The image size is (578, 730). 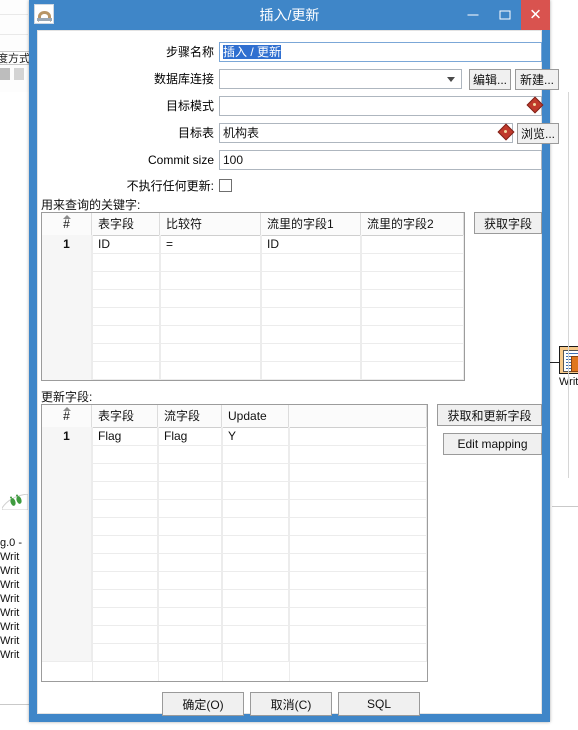 What do you see at coordinates (379, 704) in the screenshot?
I see `sql-button: SQL` at bounding box center [379, 704].